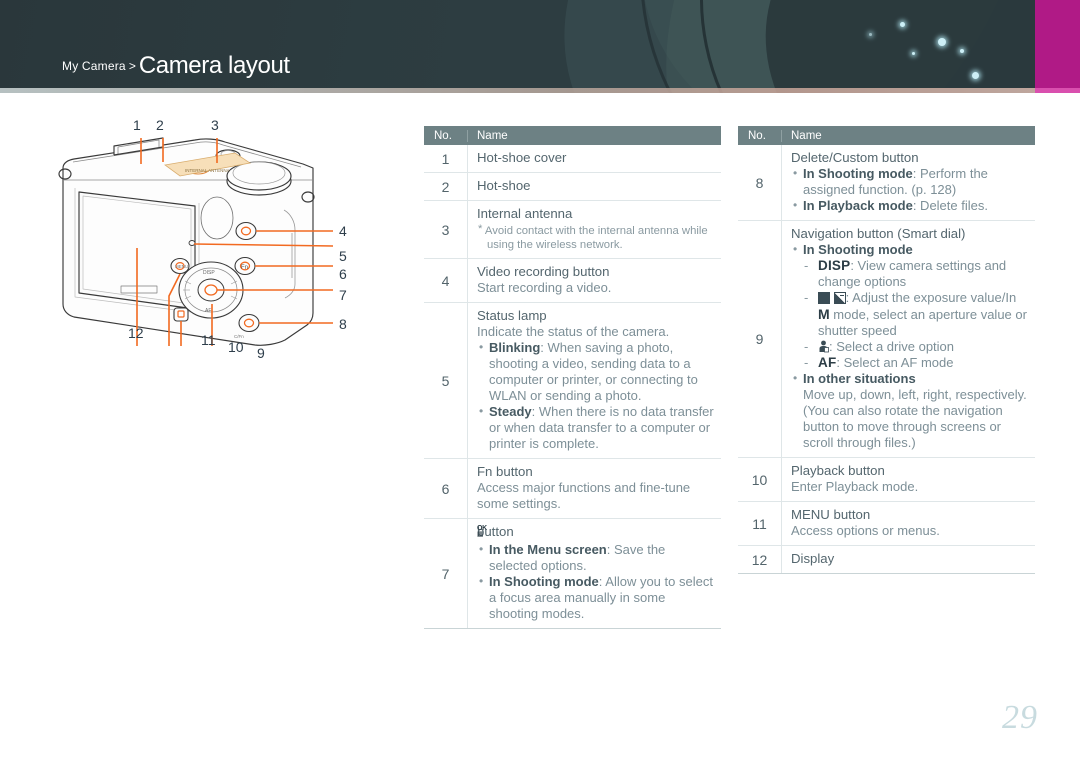 This screenshot has width=1080, height=765. Describe the element at coordinates (510, 411) in the screenshot. I see `bullet-label: Steady` at that location.